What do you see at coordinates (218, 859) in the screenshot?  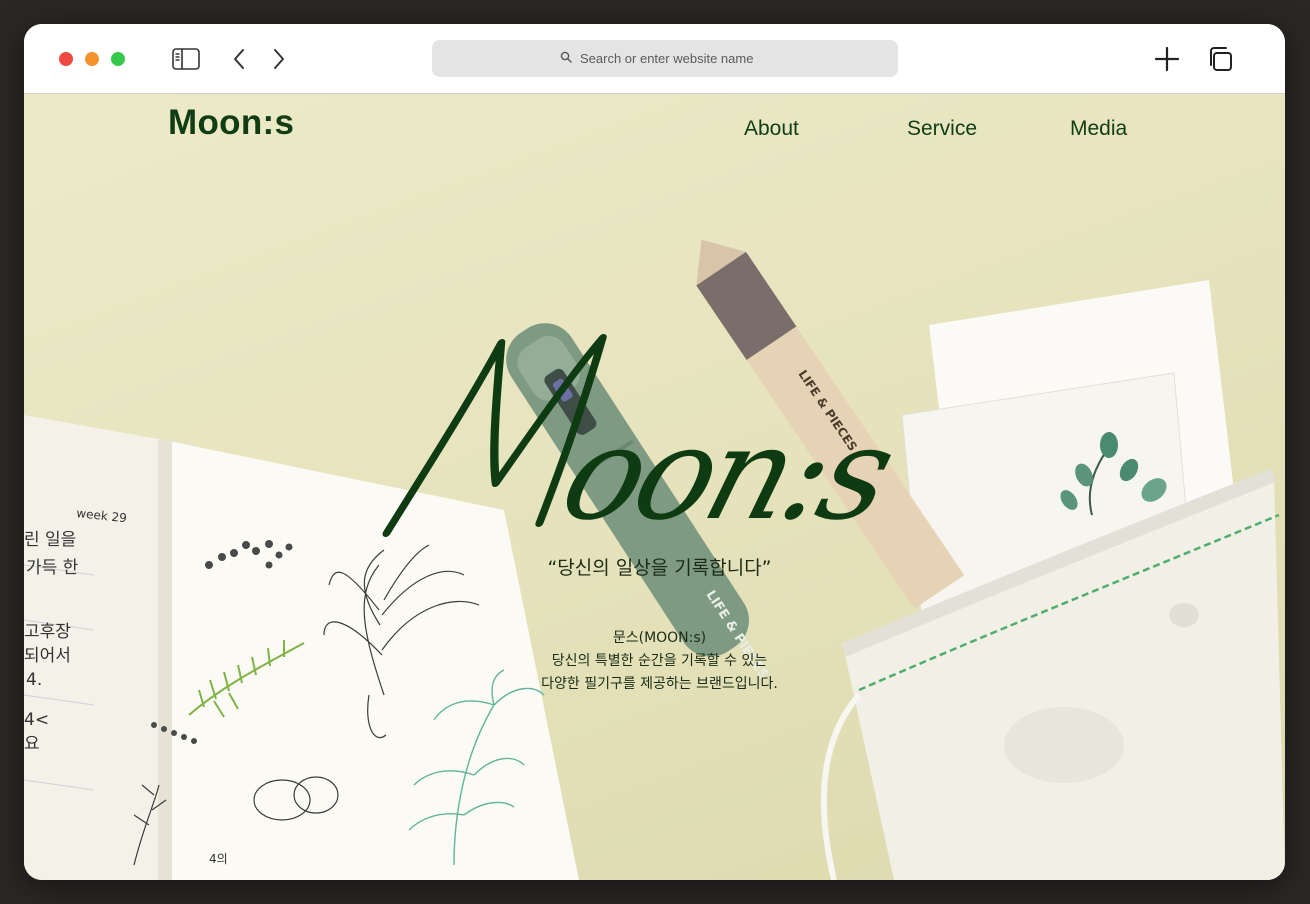 I see `notebook-note-text: 4의` at bounding box center [218, 859].